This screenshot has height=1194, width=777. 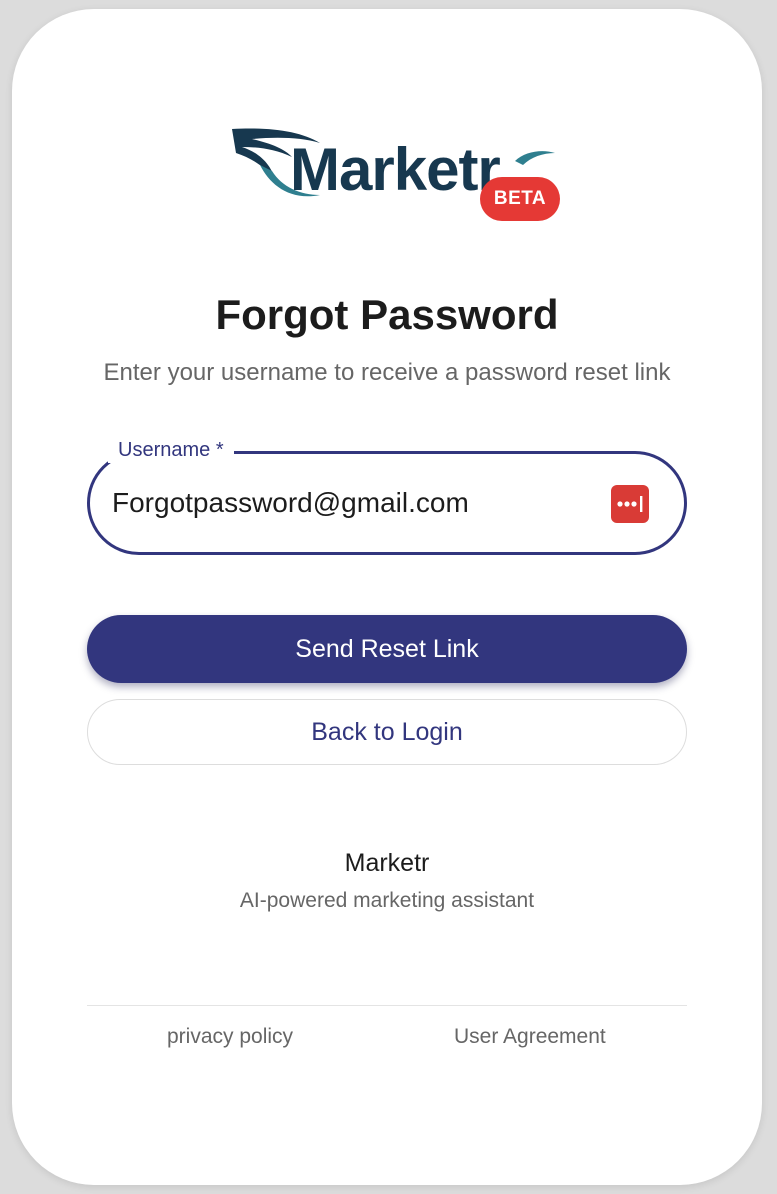 What do you see at coordinates (395, 169) in the screenshot?
I see `logo-wordmark: Marketr` at bounding box center [395, 169].